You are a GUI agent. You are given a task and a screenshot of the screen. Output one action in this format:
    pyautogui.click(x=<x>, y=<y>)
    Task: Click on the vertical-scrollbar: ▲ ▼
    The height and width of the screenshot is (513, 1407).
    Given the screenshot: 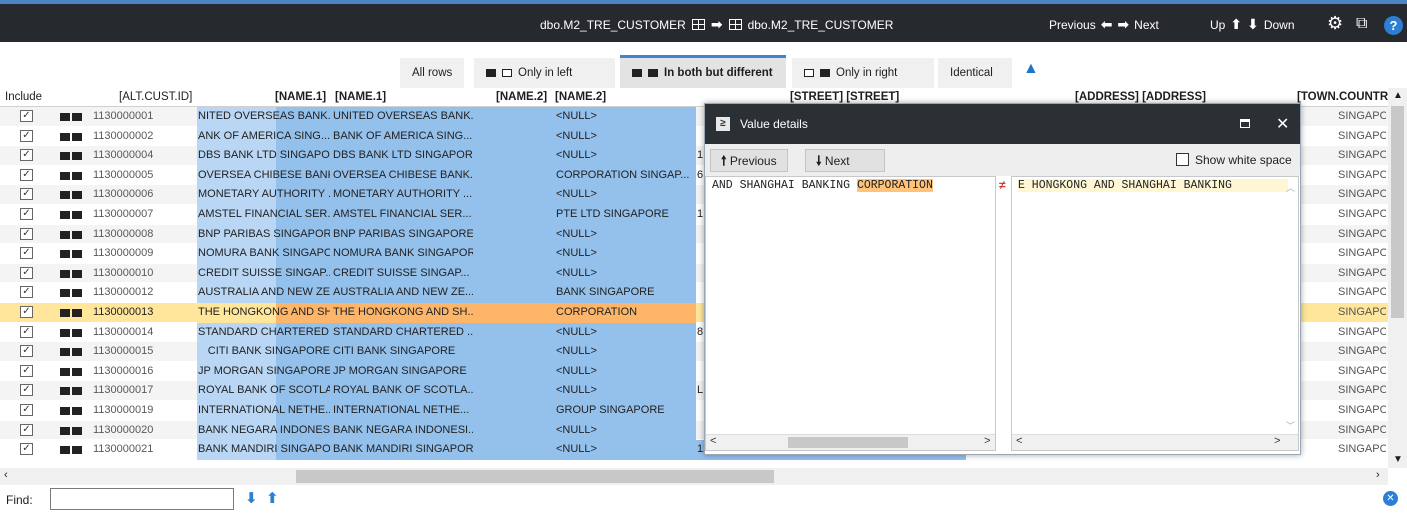 What is the action you would take?
    pyautogui.click(x=1397, y=278)
    